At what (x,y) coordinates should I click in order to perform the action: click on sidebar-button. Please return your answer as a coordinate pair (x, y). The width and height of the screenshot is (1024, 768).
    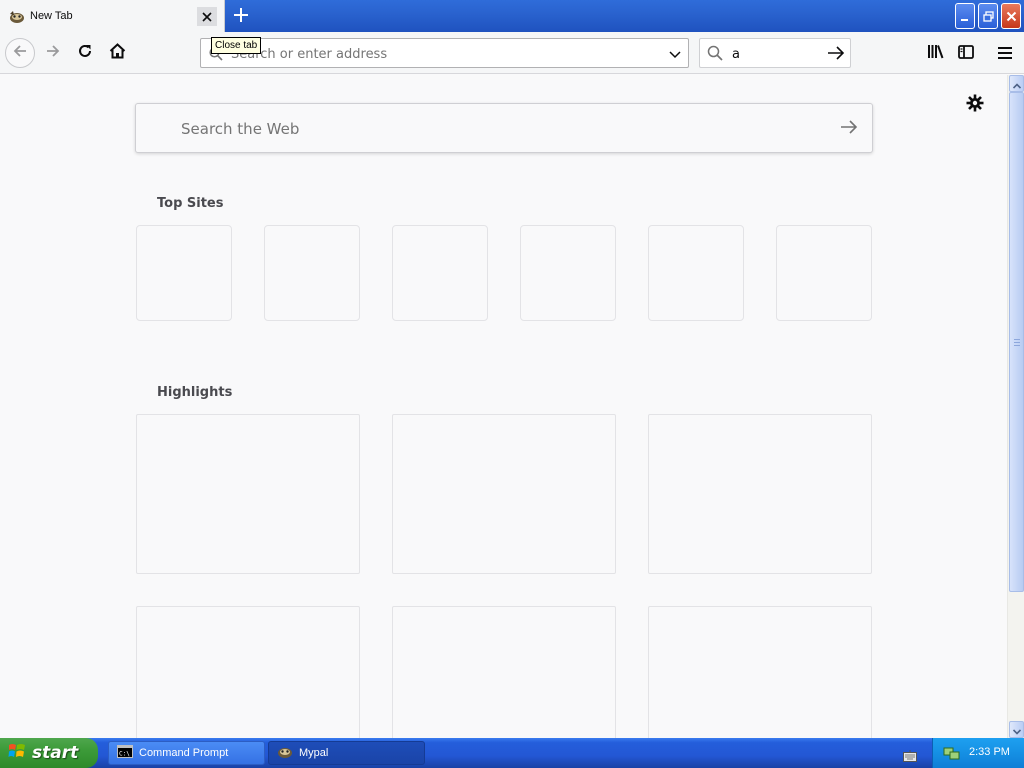
    Looking at the image, I should click on (966, 53).